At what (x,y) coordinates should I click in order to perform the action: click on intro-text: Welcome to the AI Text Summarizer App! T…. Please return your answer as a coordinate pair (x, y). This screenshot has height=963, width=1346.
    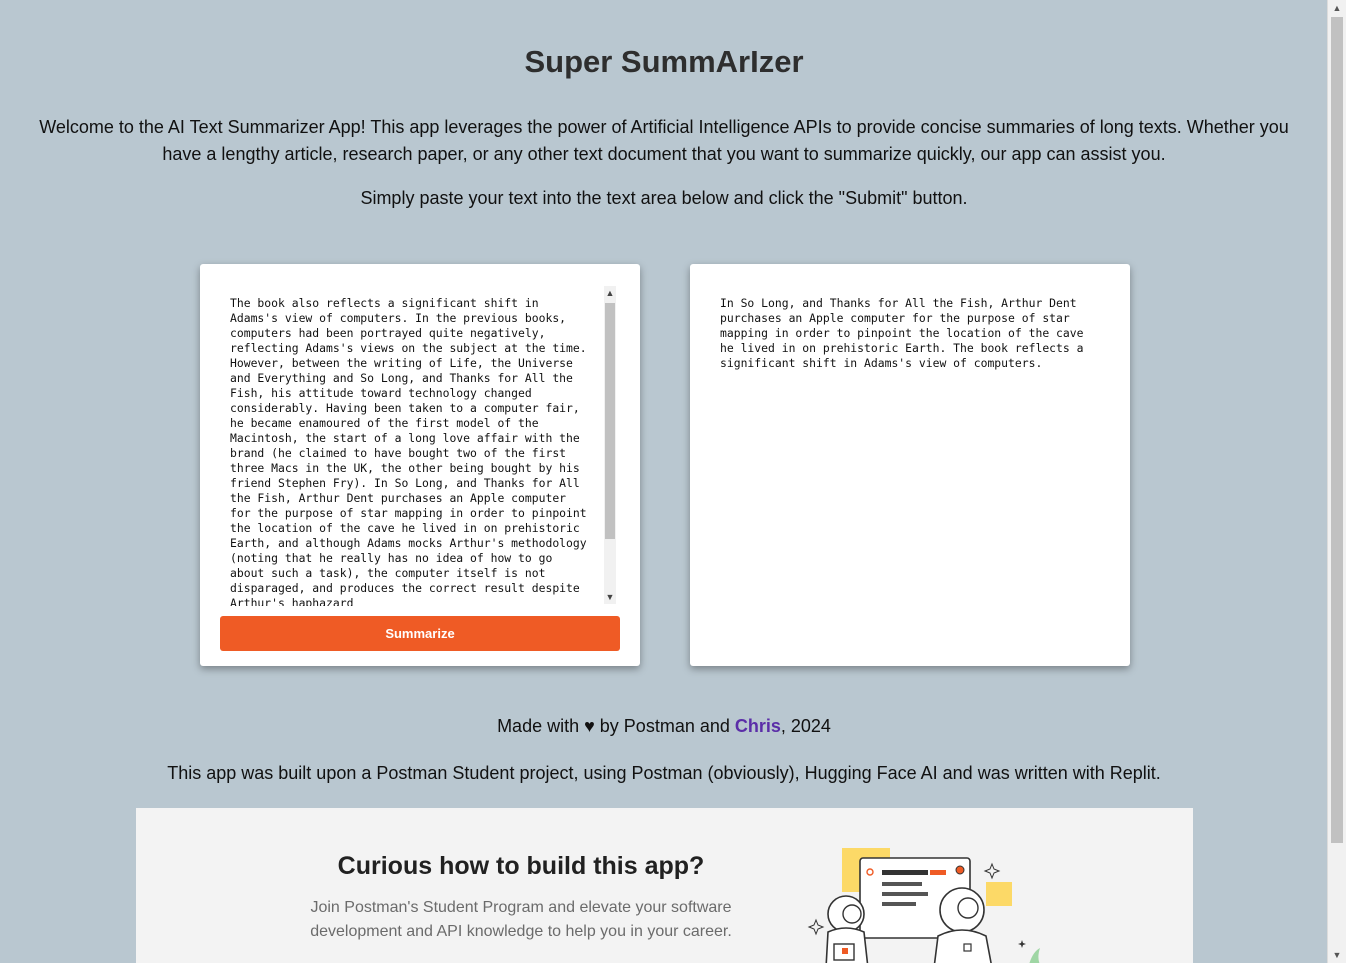
    Looking at the image, I should click on (664, 140).